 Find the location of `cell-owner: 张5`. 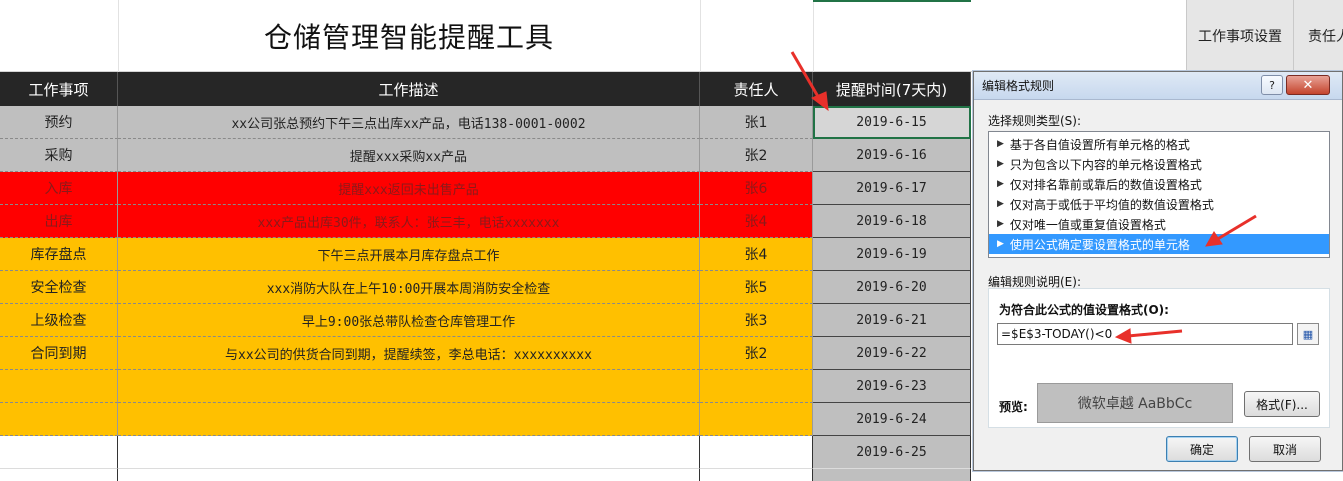

cell-owner: 张5 is located at coordinates (756, 287).